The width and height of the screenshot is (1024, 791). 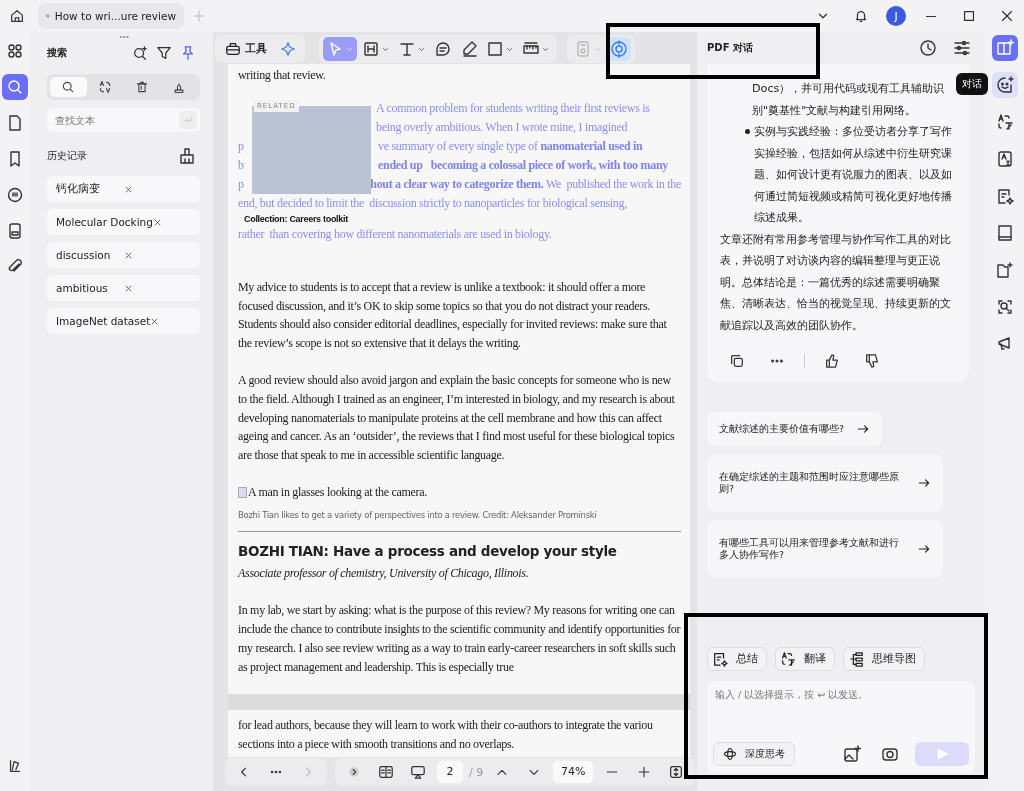 What do you see at coordinates (457, 418) in the screenshot?
I see `body-text: A good review should also avoid jargon and explain the basic concepts for someone who is new to the field. Although I trained as an engineer, I’m interested in biology, and my research is about developing nanomaterials to manipulate proteins at the cell membrane and how this can affect ageing and cancer. As an ‘outsider’, the reviews that I find most useful for these biological topics are those that speak to me in accessible scientific language.` at bounding box center [457, 418].